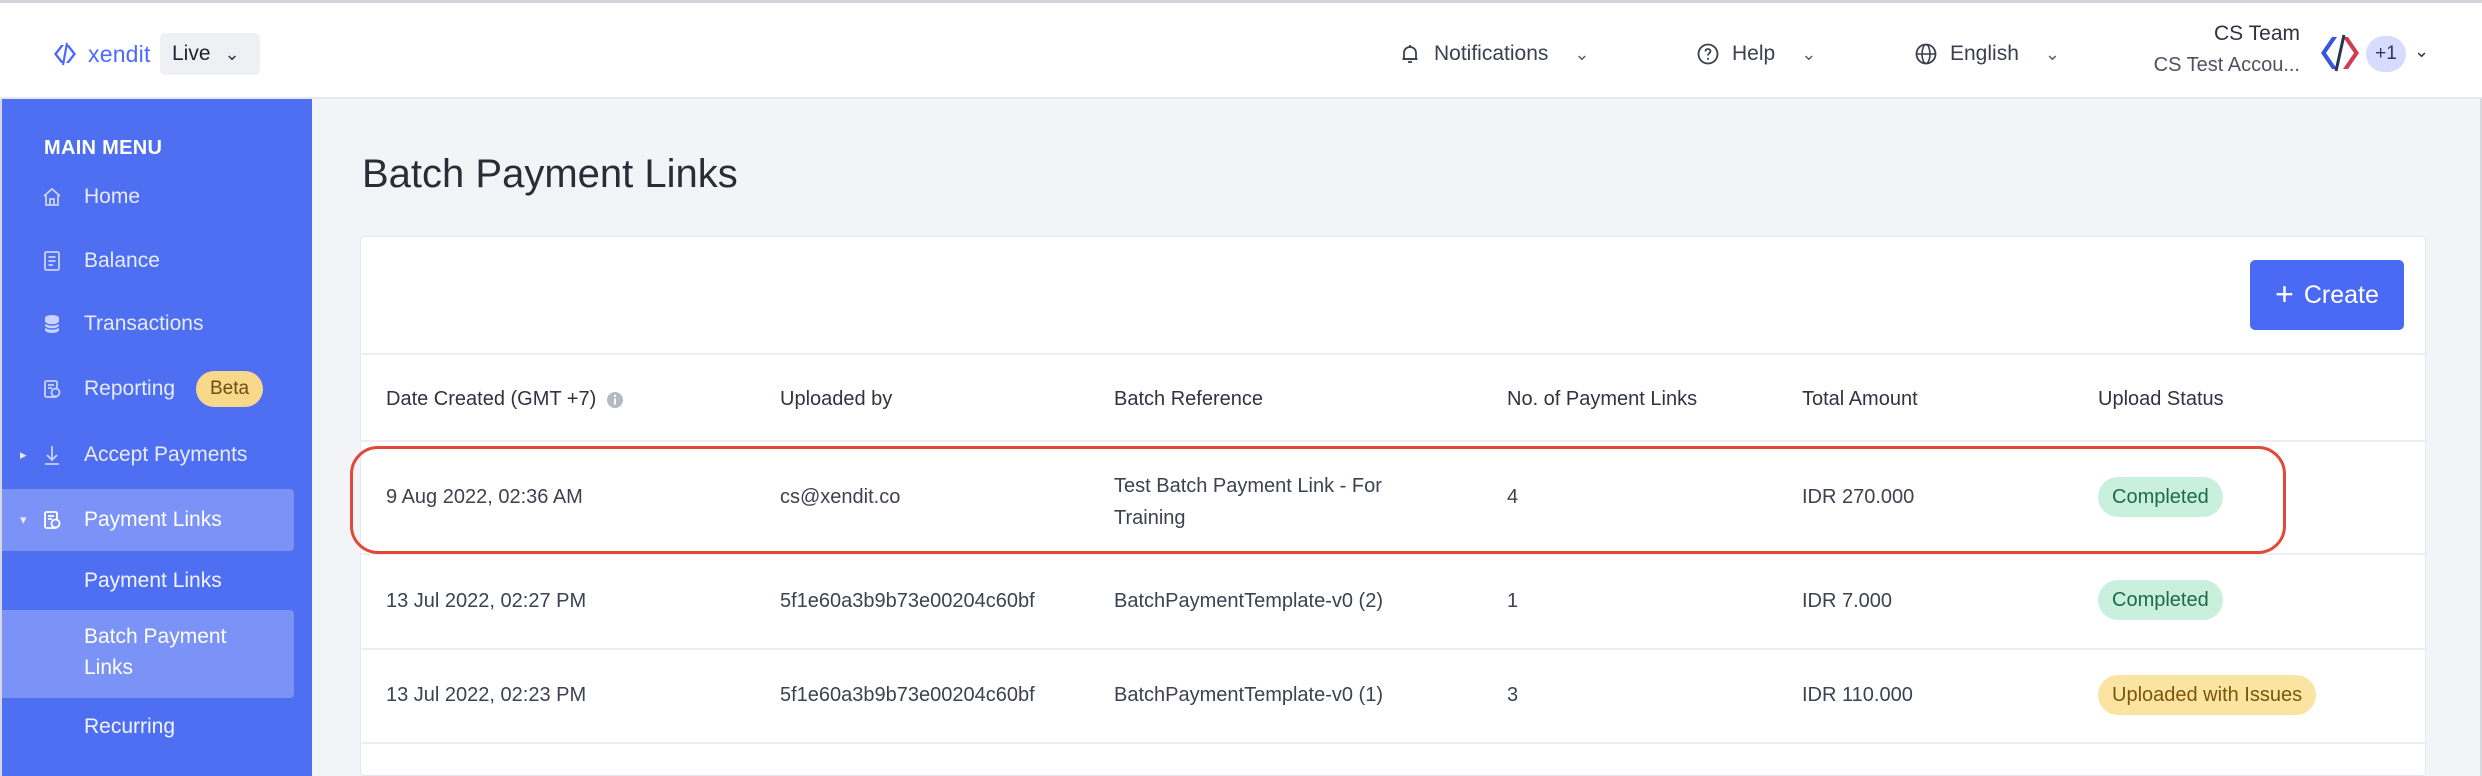  Describe the element at coordinates (153, 580) in the screenshot. I see `sidebar-subitem-payment-links: Payment Links` at that location.